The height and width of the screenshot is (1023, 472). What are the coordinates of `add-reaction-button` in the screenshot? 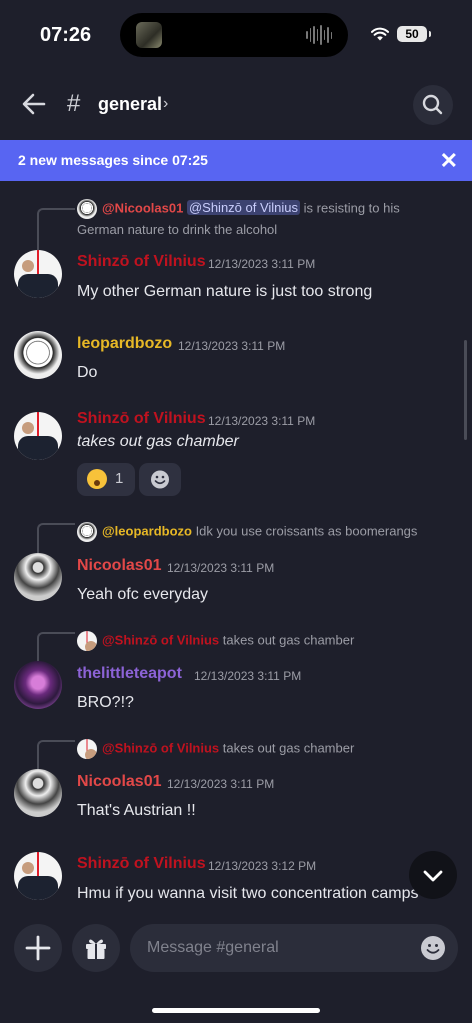 It's located at (160, 479).